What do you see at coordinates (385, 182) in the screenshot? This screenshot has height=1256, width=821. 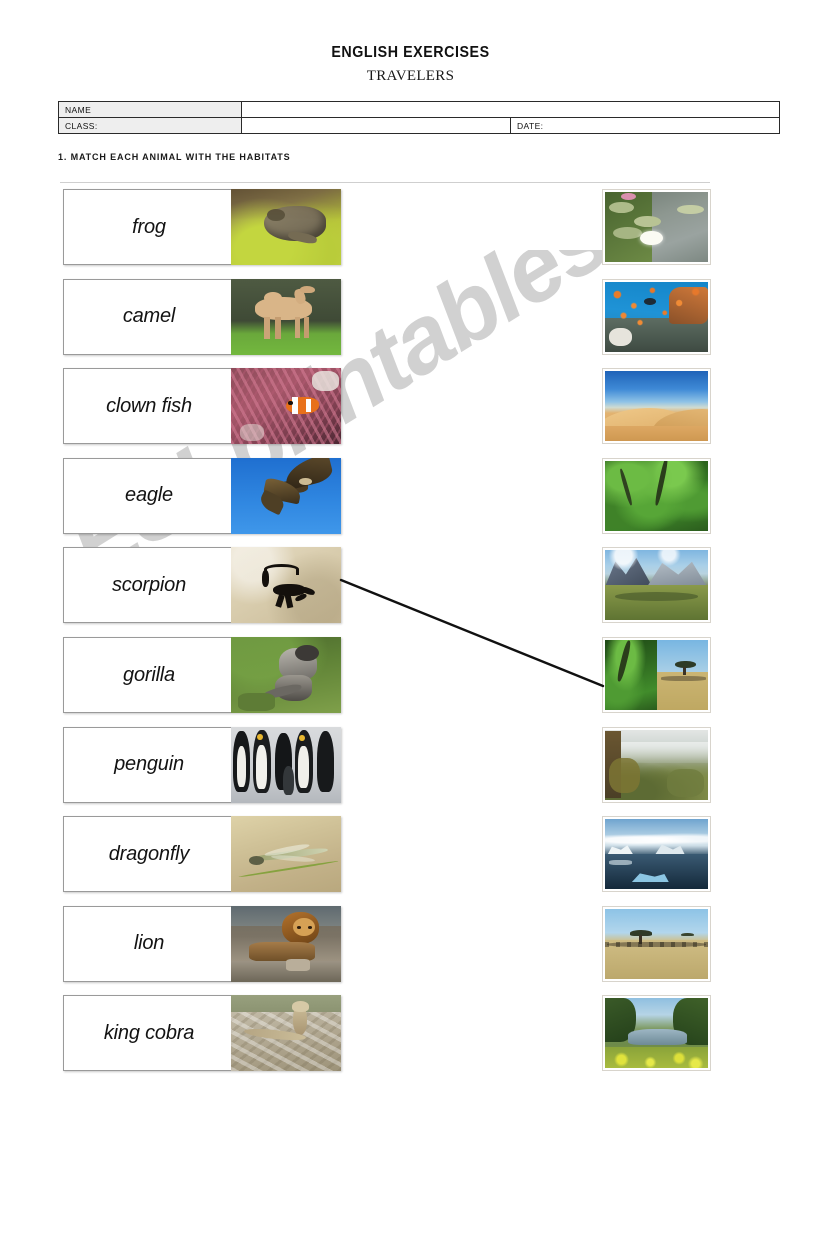 I see `section-divider` at bounding box center [385, 182].